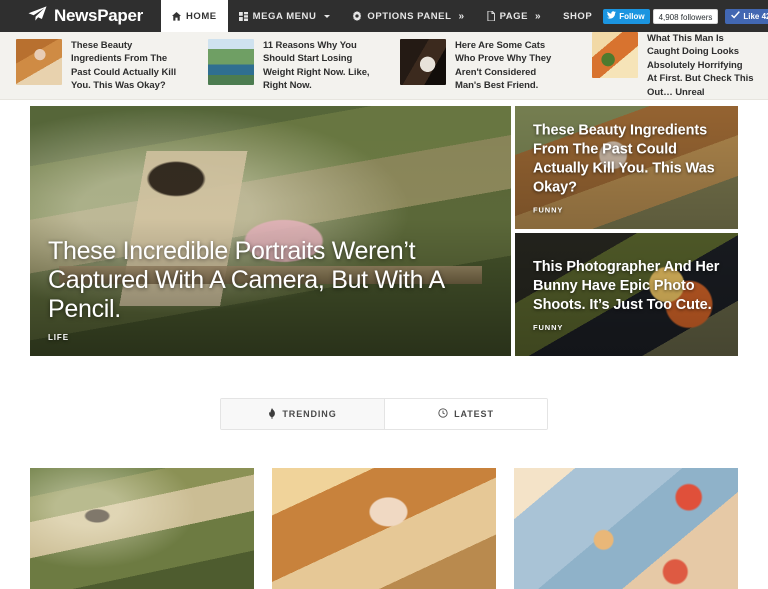 Image resolution: width=768 pixels, height=589 pixels. I want to click on tab-latest: LATEST, so click(465, 414).